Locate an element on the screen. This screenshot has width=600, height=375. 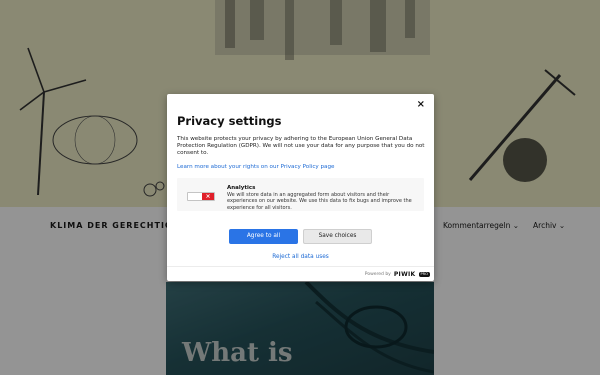
powered-by-label: Powered by is located at coordinates (377, 274).